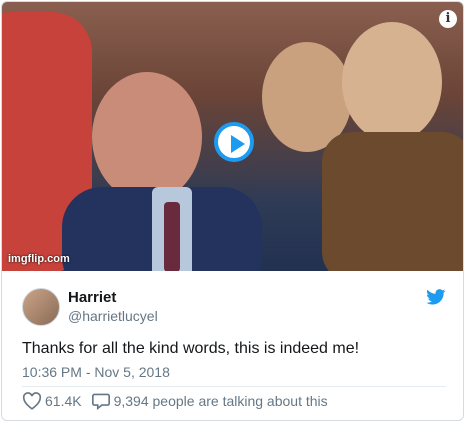 This screenshot has height=430, width=465. What do you see at coordinates (436, 297) in the screenshot?
I see `twitter-bird-icon` at bounding box center [436, 297].